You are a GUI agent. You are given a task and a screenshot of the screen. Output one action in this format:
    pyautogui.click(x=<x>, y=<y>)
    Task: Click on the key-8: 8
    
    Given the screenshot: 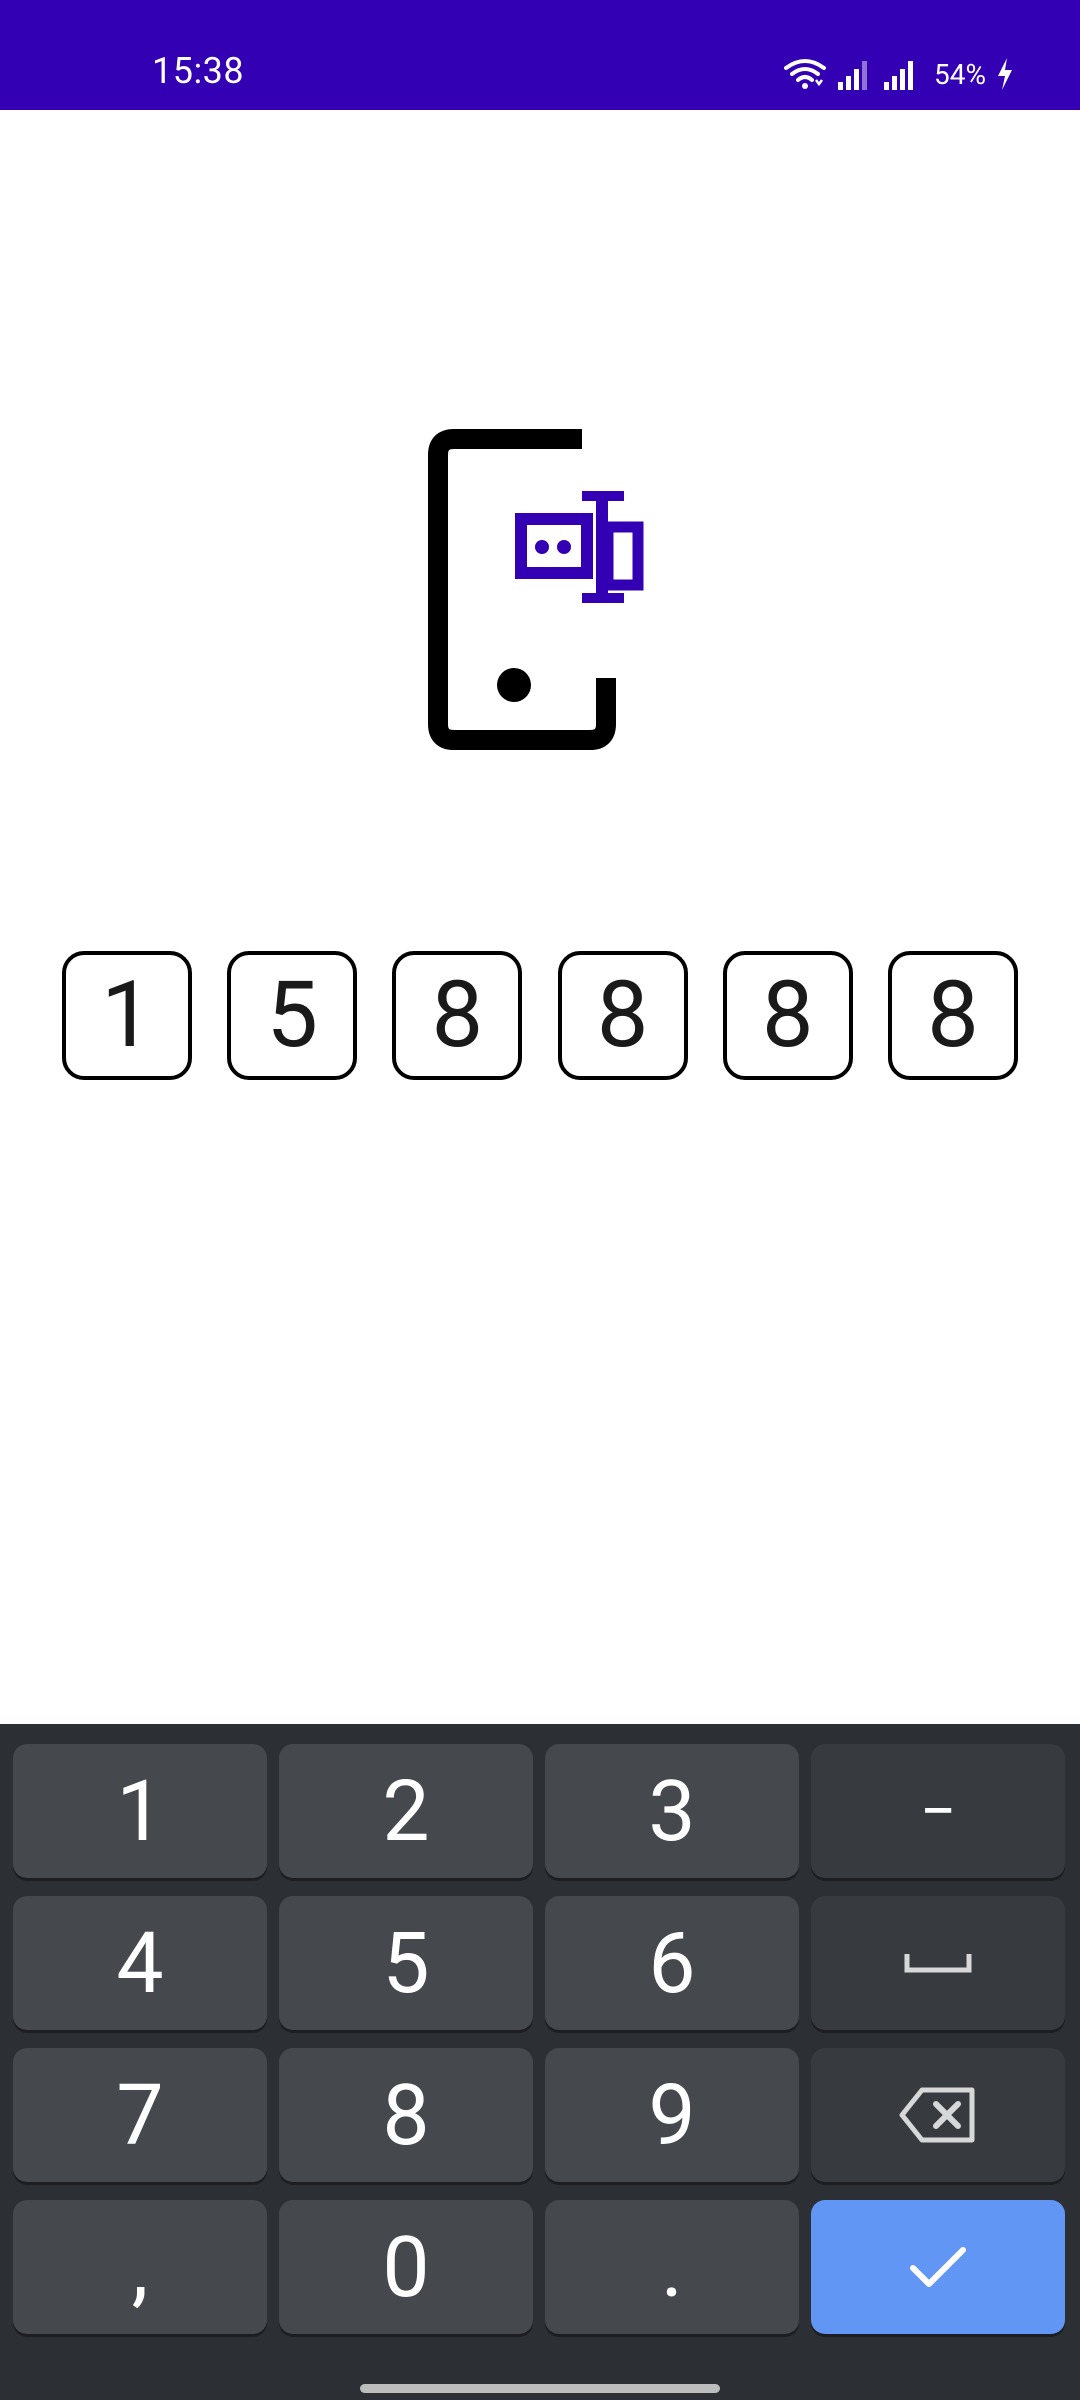 What is the action you would take?
    pyautogui.click(x=406, y=2115)
    